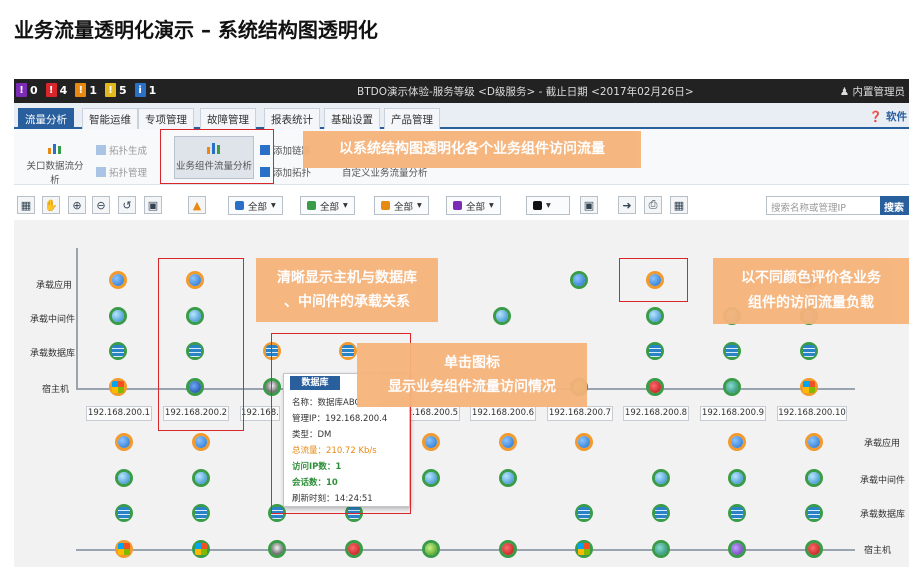  I want to click on topology-generate-label: 拓扑生成, so click(128, 151).